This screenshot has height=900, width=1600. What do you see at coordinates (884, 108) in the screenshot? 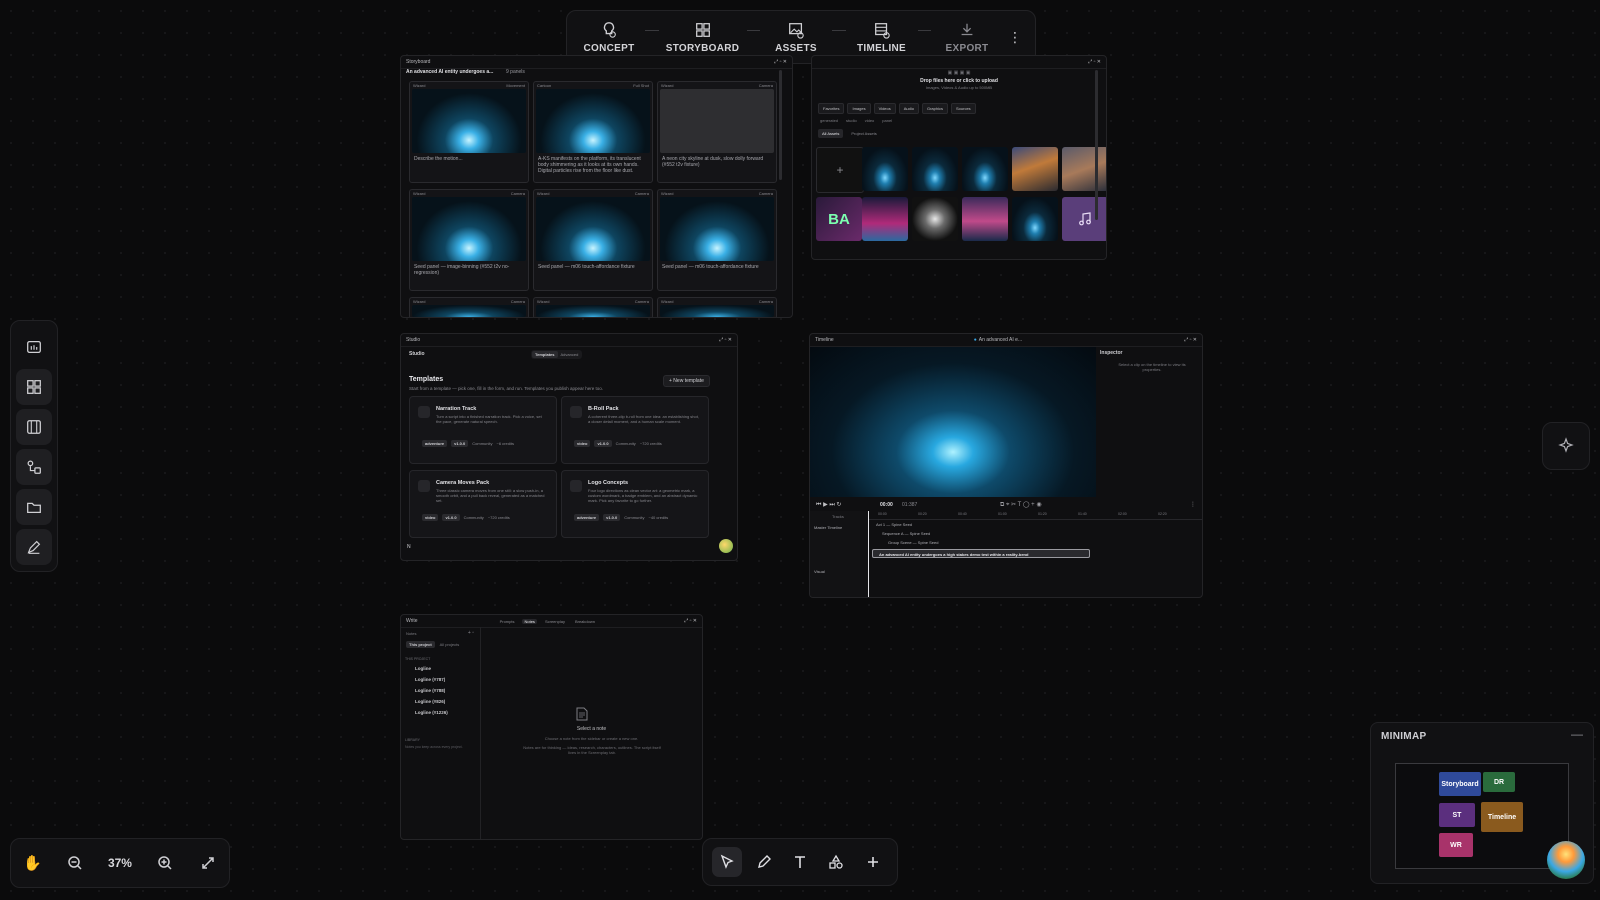
I see `filter-chip: Videos` at bounding box center [884, 108].